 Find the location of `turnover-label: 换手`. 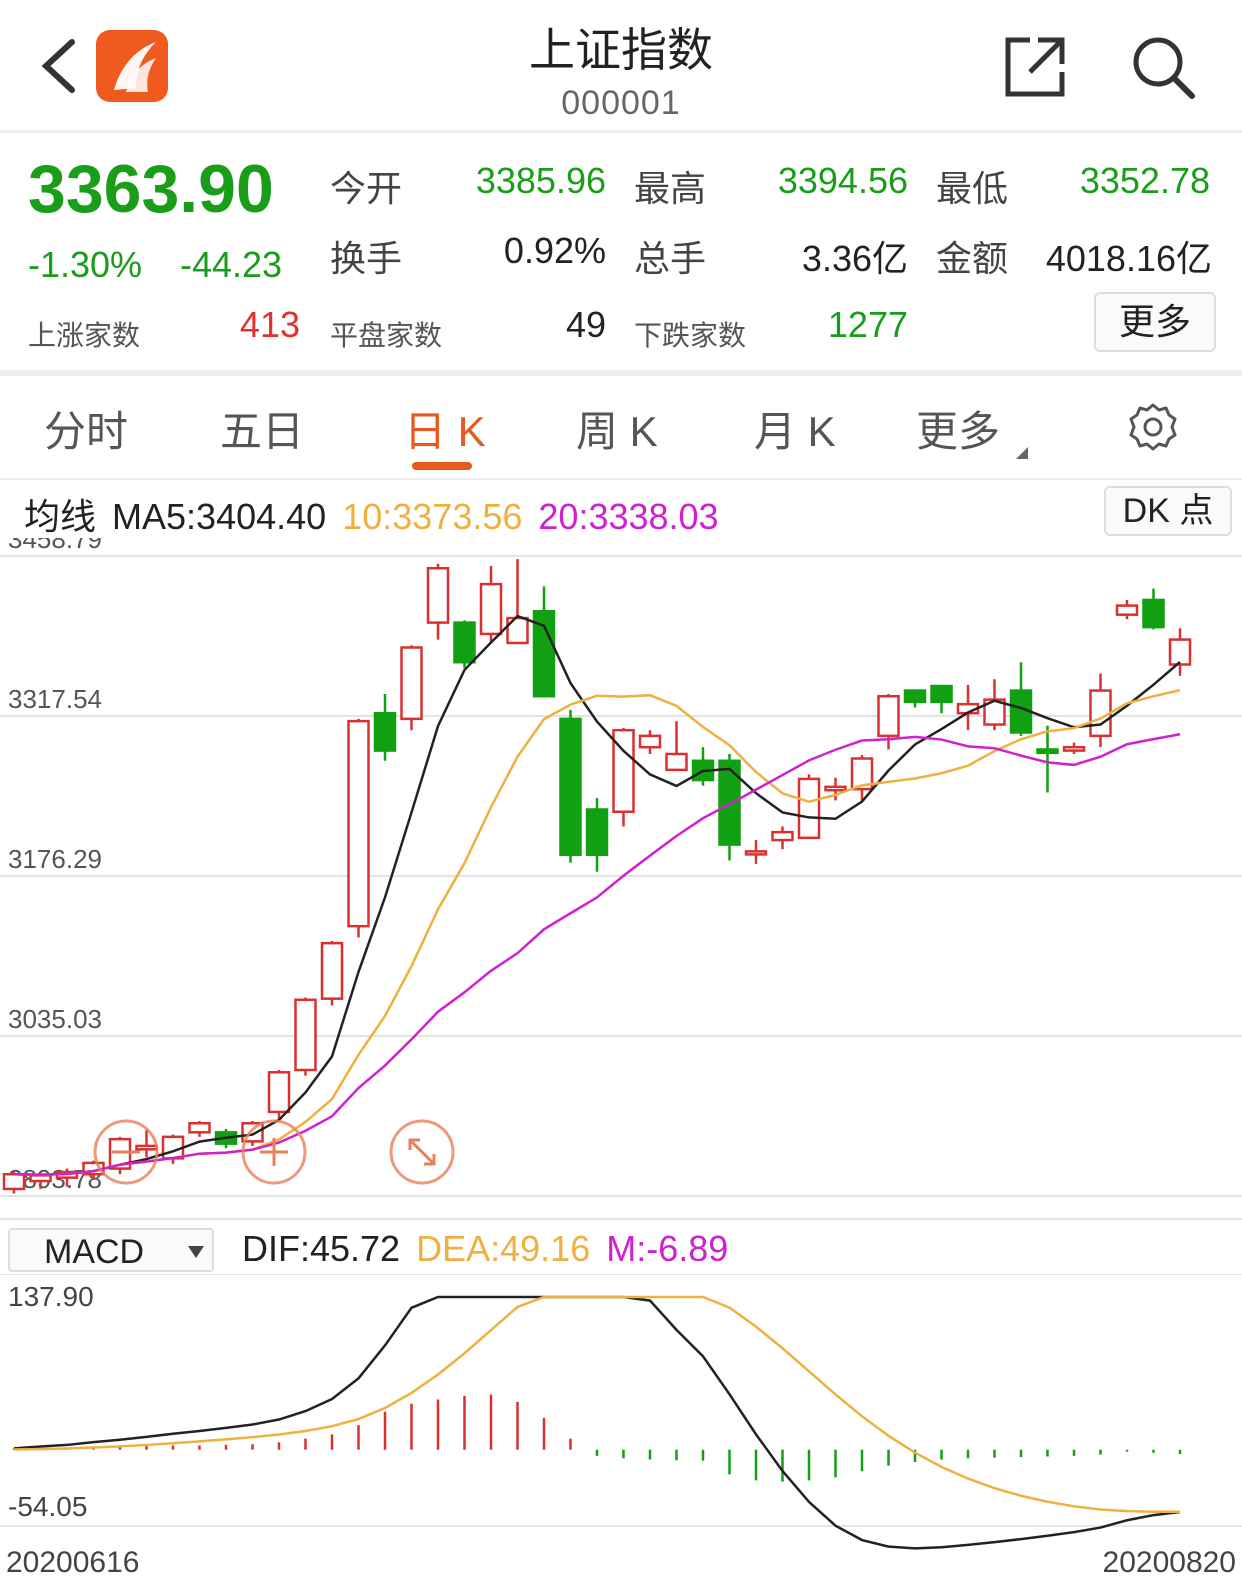

turnover-label: 换手 is located at coordinates (366, 258).